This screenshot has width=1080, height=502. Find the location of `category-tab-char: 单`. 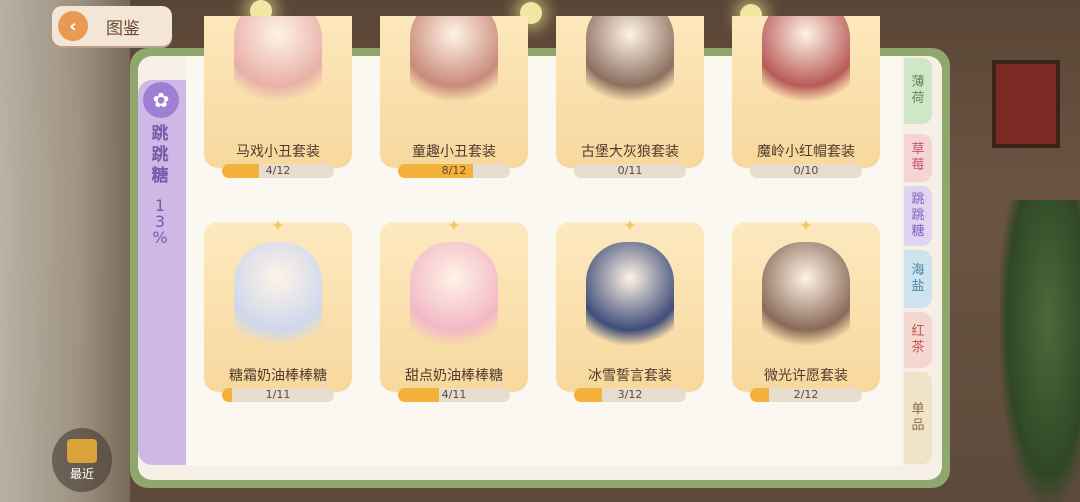

category-tab-char: 单 is located at coordinates (918, 409).